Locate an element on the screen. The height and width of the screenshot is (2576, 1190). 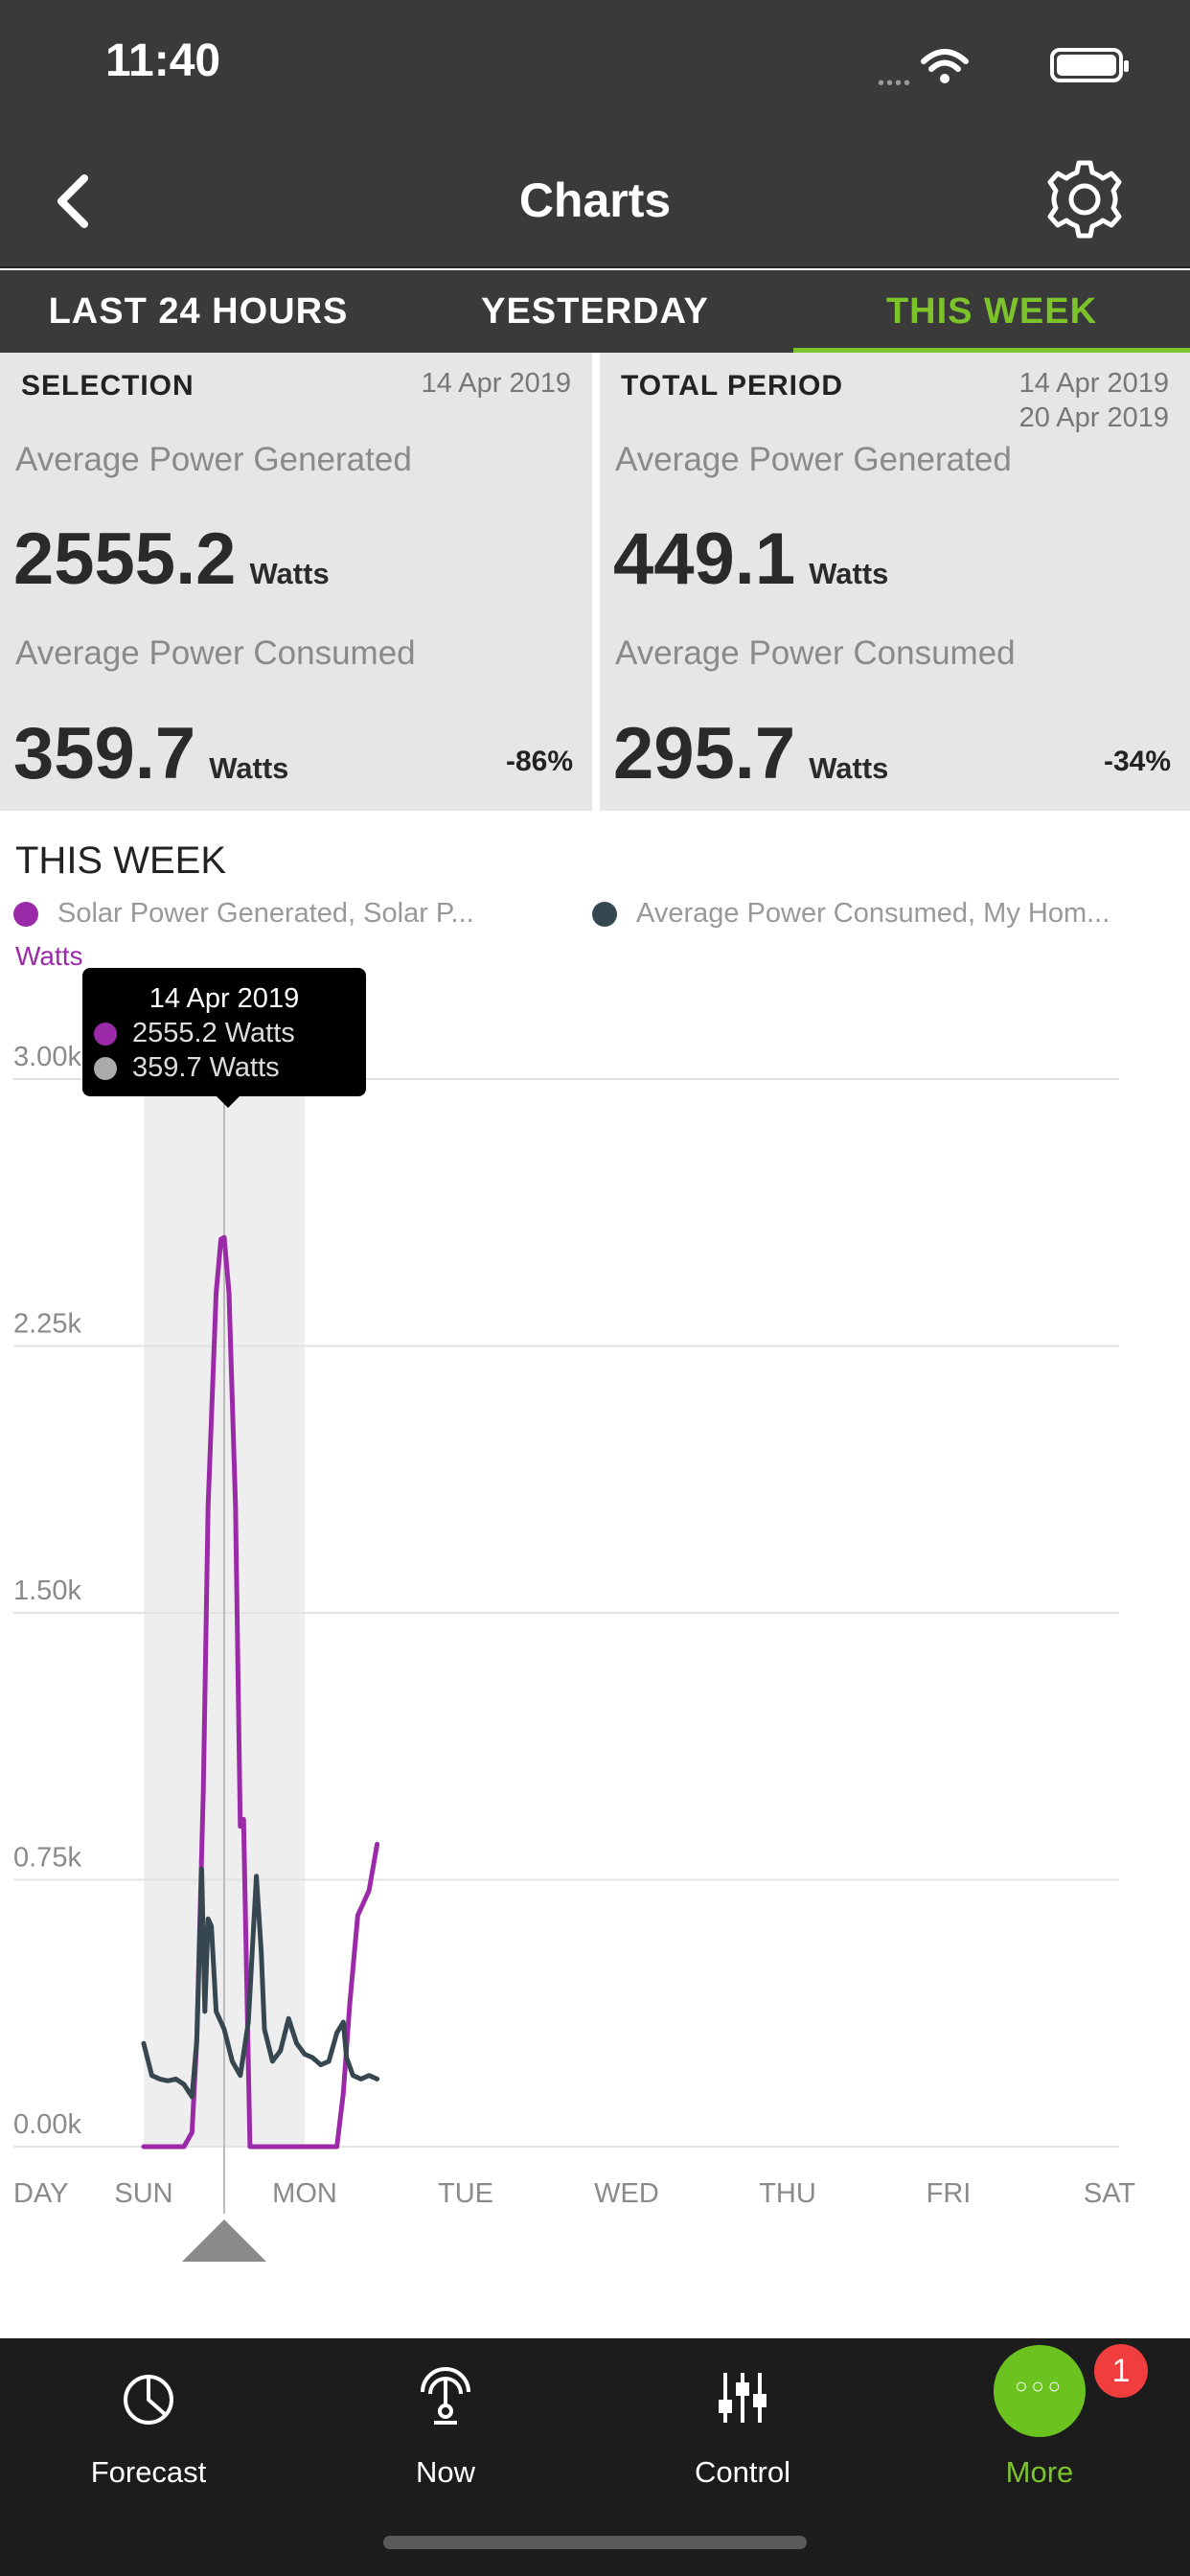
forecast-icon is located at coordinates (148, 2400).